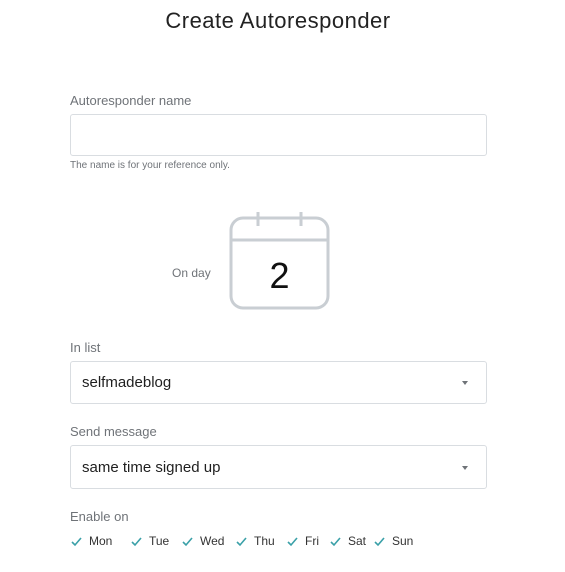  What do you see at coordinates (264, 541) in the screenshot?
I see `day-label: Thu` at bounding box center [264, 541].